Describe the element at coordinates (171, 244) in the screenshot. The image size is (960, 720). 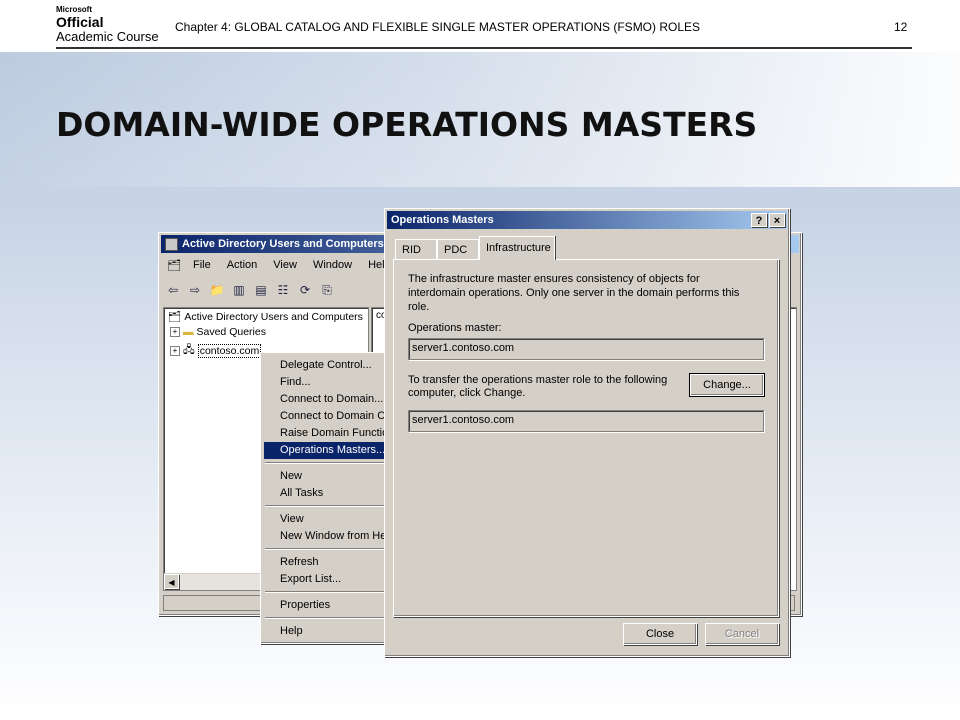
I see `mmc-icon` at that location.